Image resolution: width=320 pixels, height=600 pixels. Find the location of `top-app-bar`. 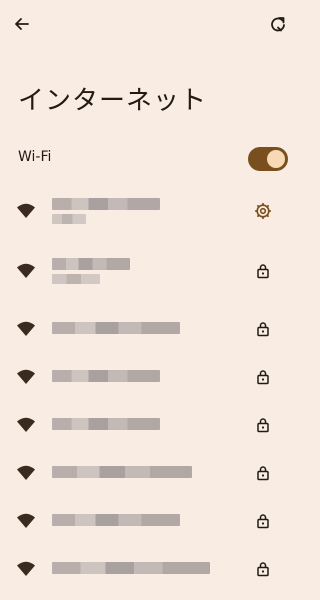

top-app-bar is located at coordinates (150, 24).